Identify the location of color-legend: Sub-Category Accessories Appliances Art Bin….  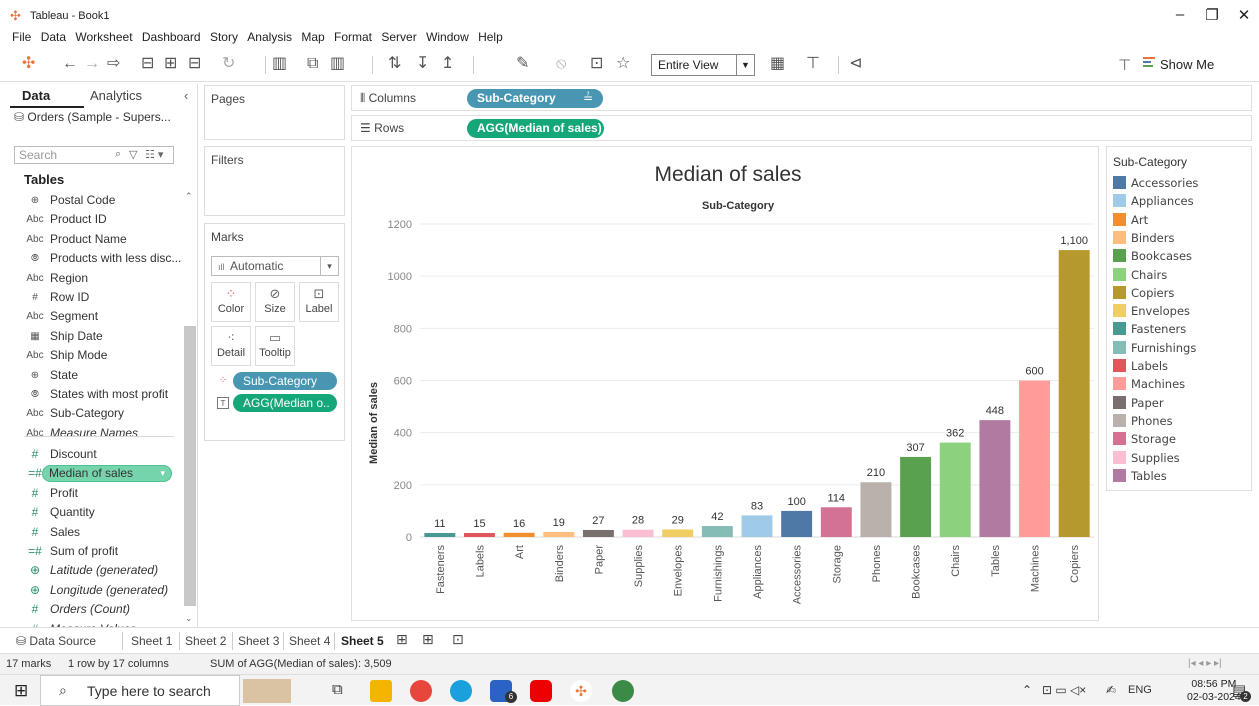
(1179, 318).